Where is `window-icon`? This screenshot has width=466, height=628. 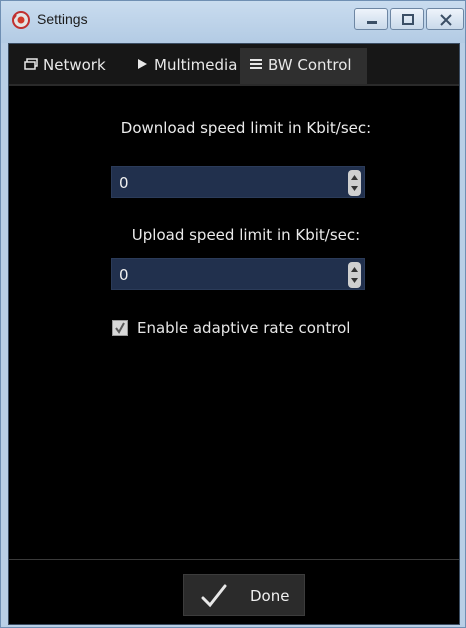 window-icon is located at coordinates (31, 65).